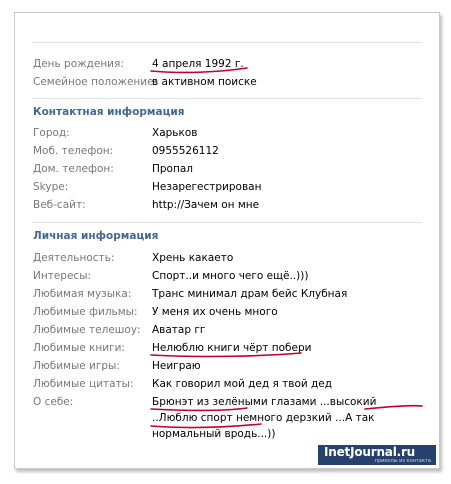  Describe the element at coordinates (109, 112) in the screenshot. I see `contact-section-title: Контактная информация` at that location.